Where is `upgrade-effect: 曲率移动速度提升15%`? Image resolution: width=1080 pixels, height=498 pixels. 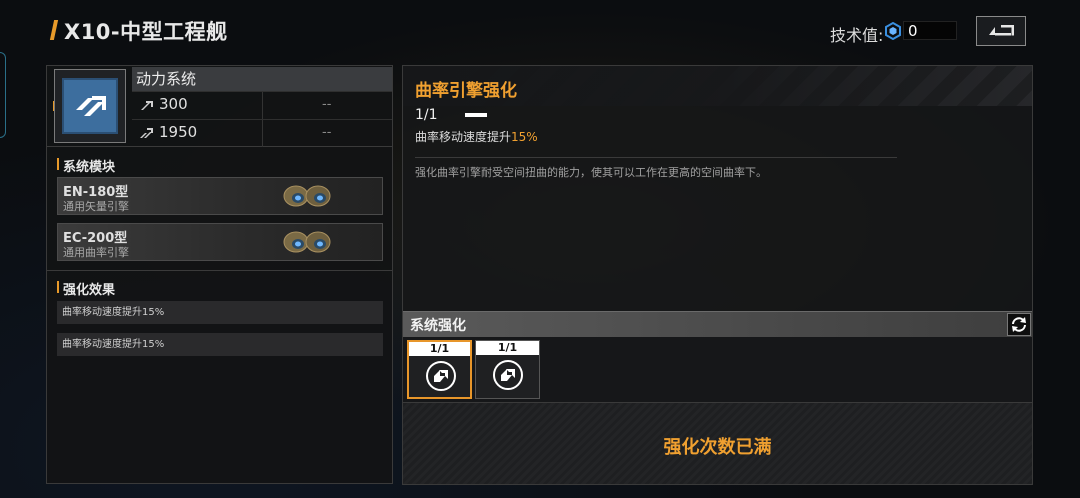
upgrade-effect: 曲率移动速度提升15% is located at coordinates (476, 136).